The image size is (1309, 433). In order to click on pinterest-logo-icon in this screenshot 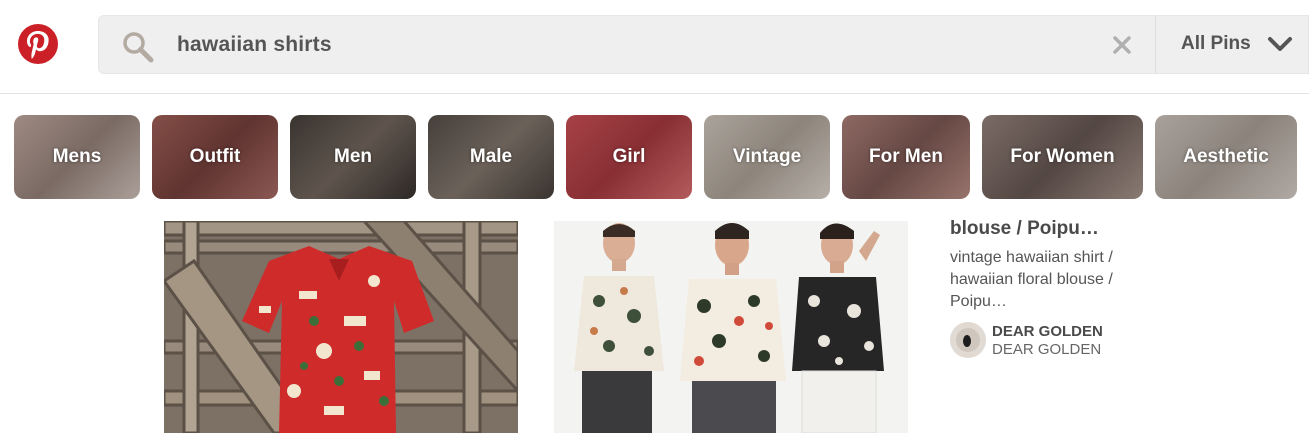, I will do `click(38, 44)`.